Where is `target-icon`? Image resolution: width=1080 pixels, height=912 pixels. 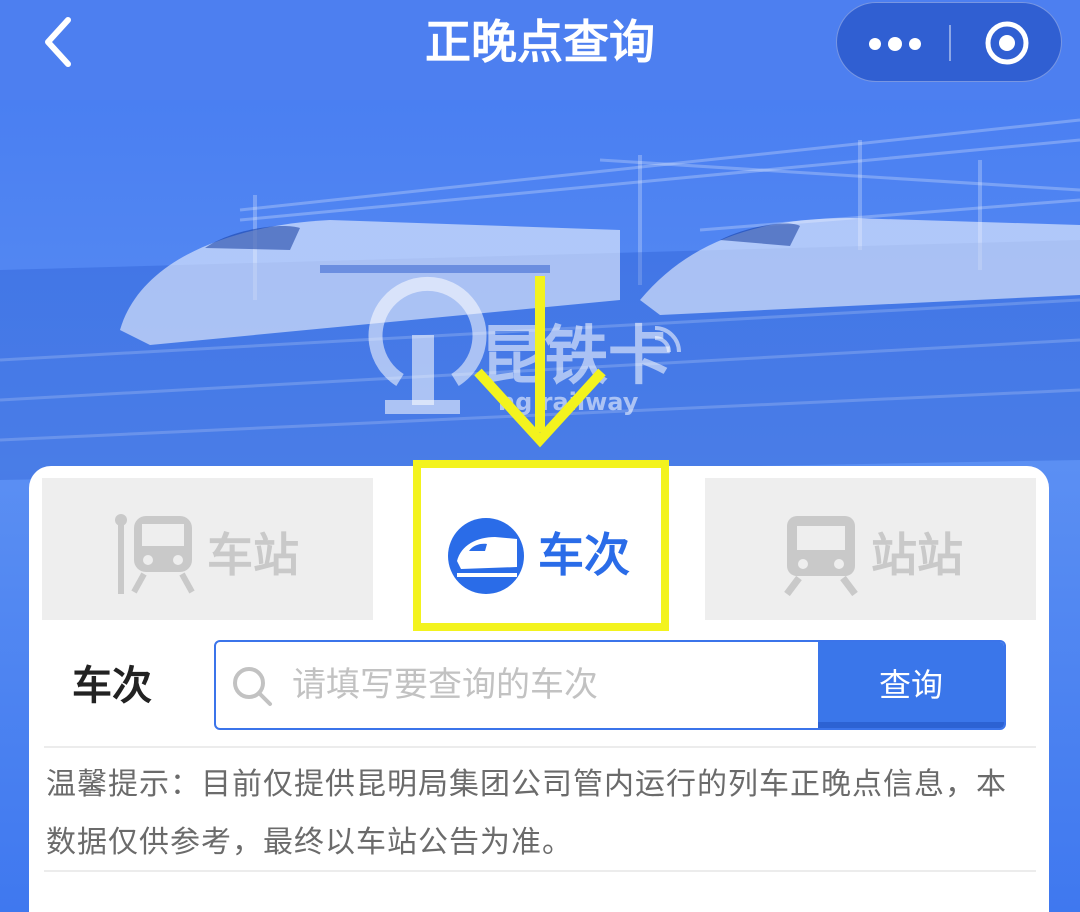
target-icon is located at coordinates (1007, 43).